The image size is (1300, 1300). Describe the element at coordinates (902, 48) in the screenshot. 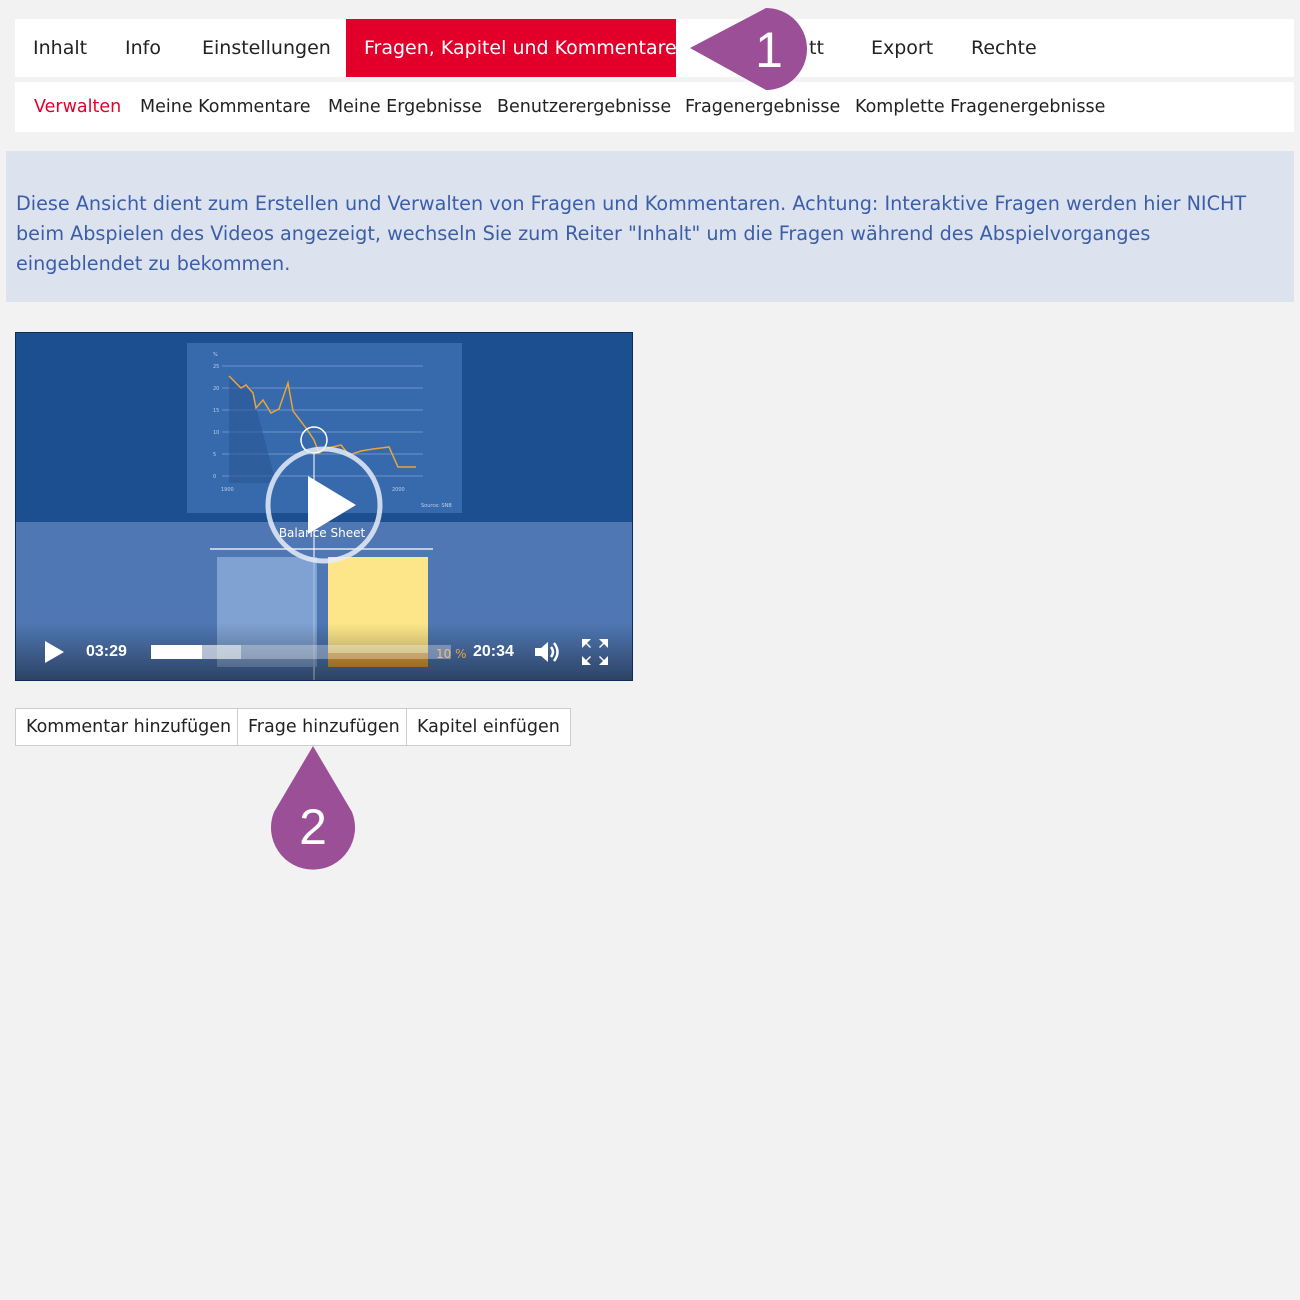

I see `tab-export: Export` at that location.